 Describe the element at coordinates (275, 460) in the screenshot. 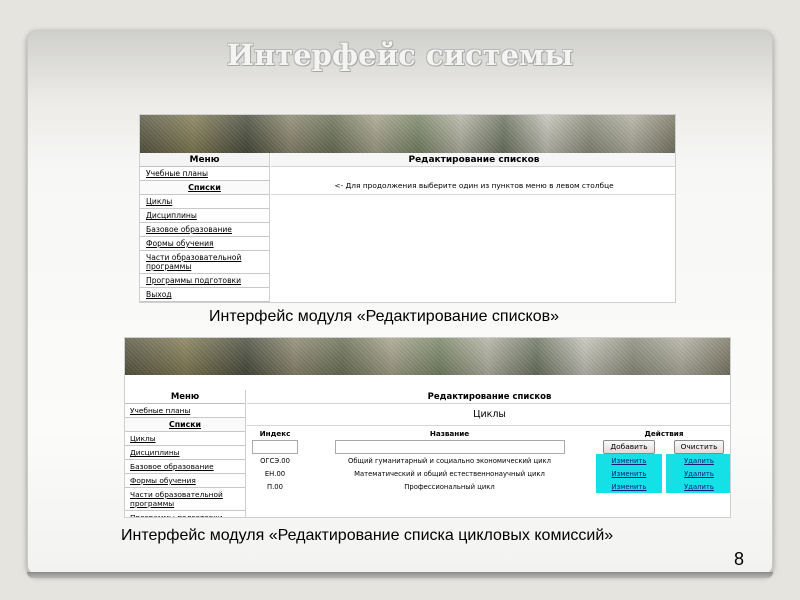

I see `cell-index: ОГСЭ.00` at that location.